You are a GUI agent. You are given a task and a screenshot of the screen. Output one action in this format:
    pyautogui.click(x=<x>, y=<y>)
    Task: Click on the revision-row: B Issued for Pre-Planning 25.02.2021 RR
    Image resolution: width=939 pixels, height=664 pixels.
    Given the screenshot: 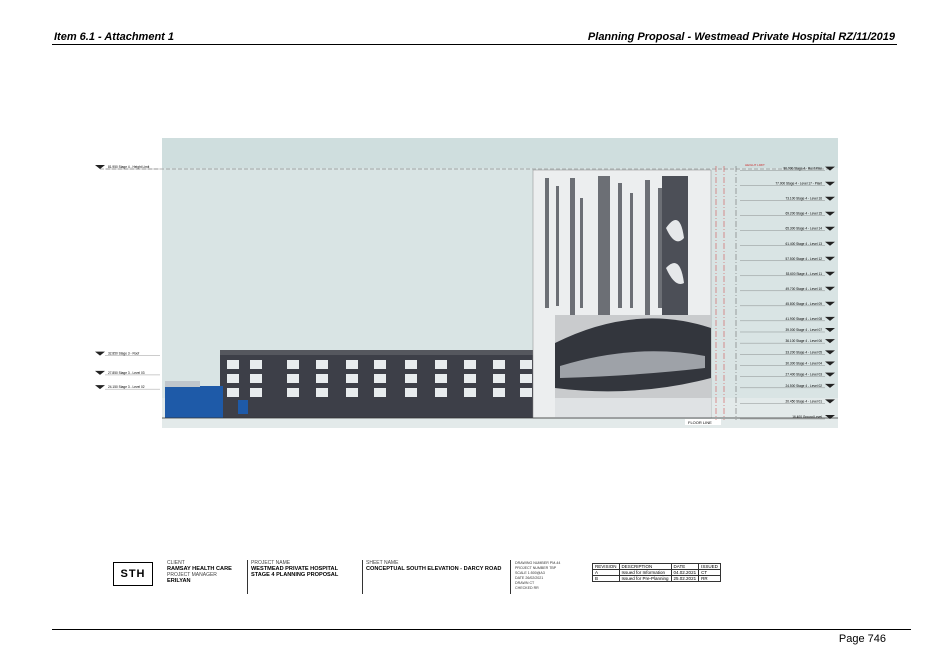 What is the action you would take?
    pyautogui.click(x=656, y=578)
    